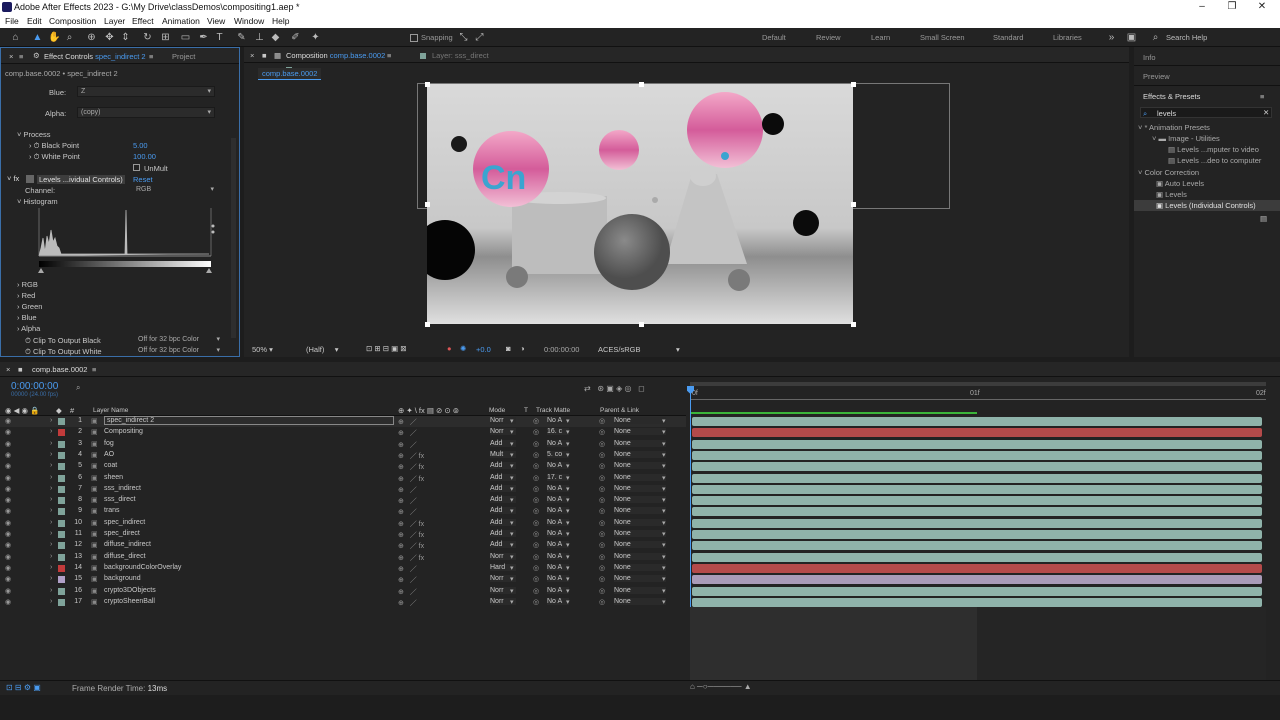 The width and height of the screenshot is (1280, 720). I want to click on pen-tool-icon: ✒, so click(203, 37).